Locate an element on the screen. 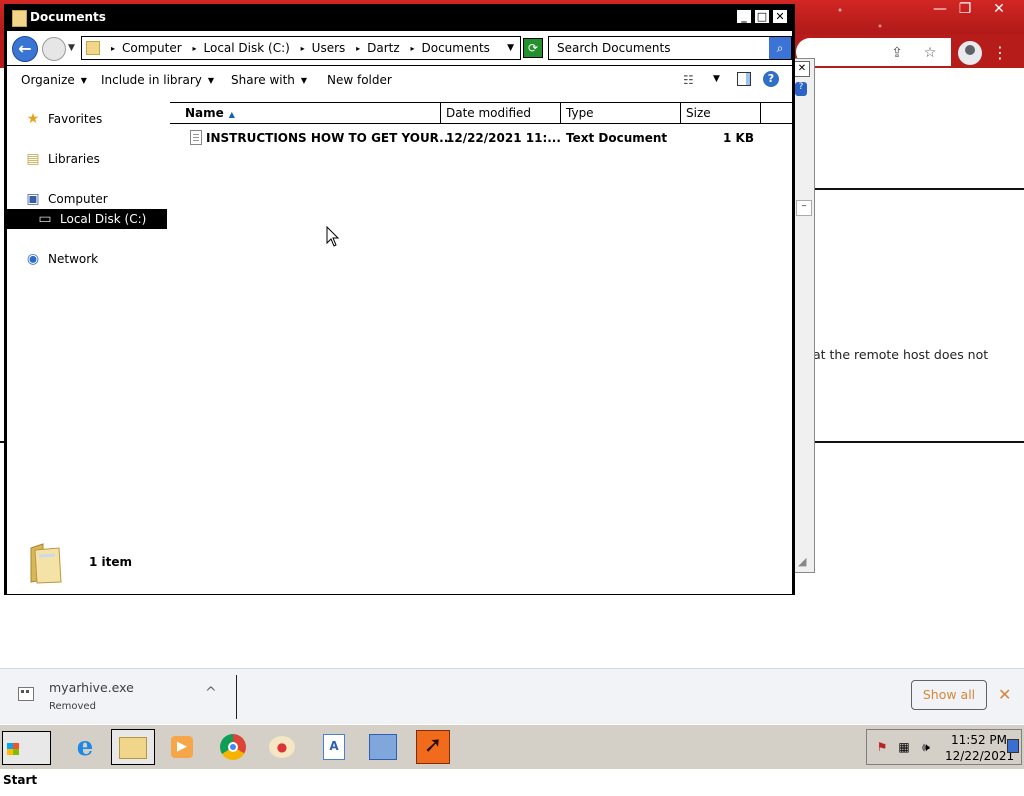 The image size is (1024, 796). paint-icon: ● is located at coordinates (282, 747).